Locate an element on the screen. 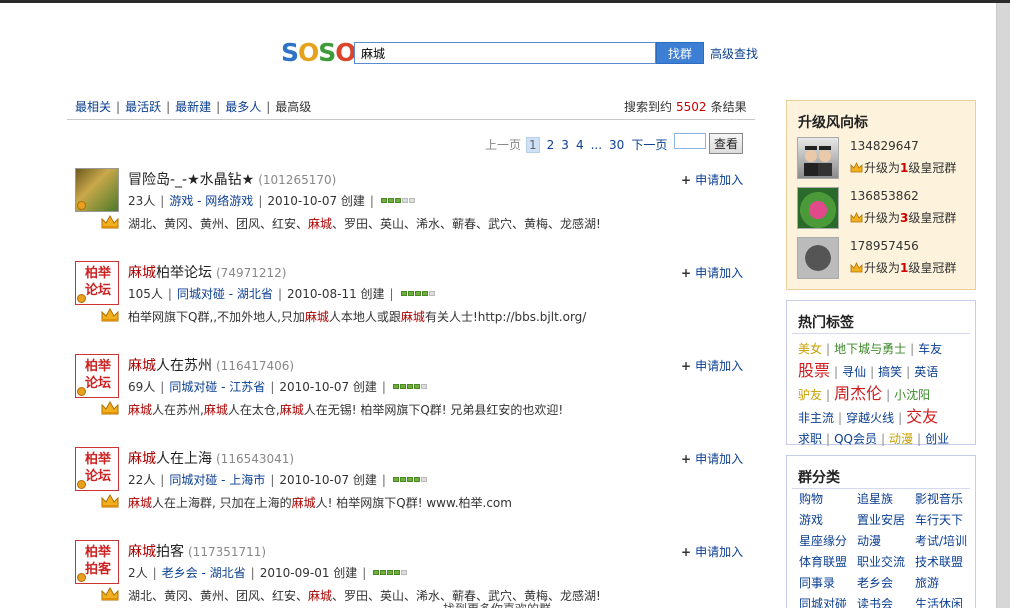 This screenshot has width=1010, height=608. upgrade-group-id: 134829647 is located at coordinates (884, 146).